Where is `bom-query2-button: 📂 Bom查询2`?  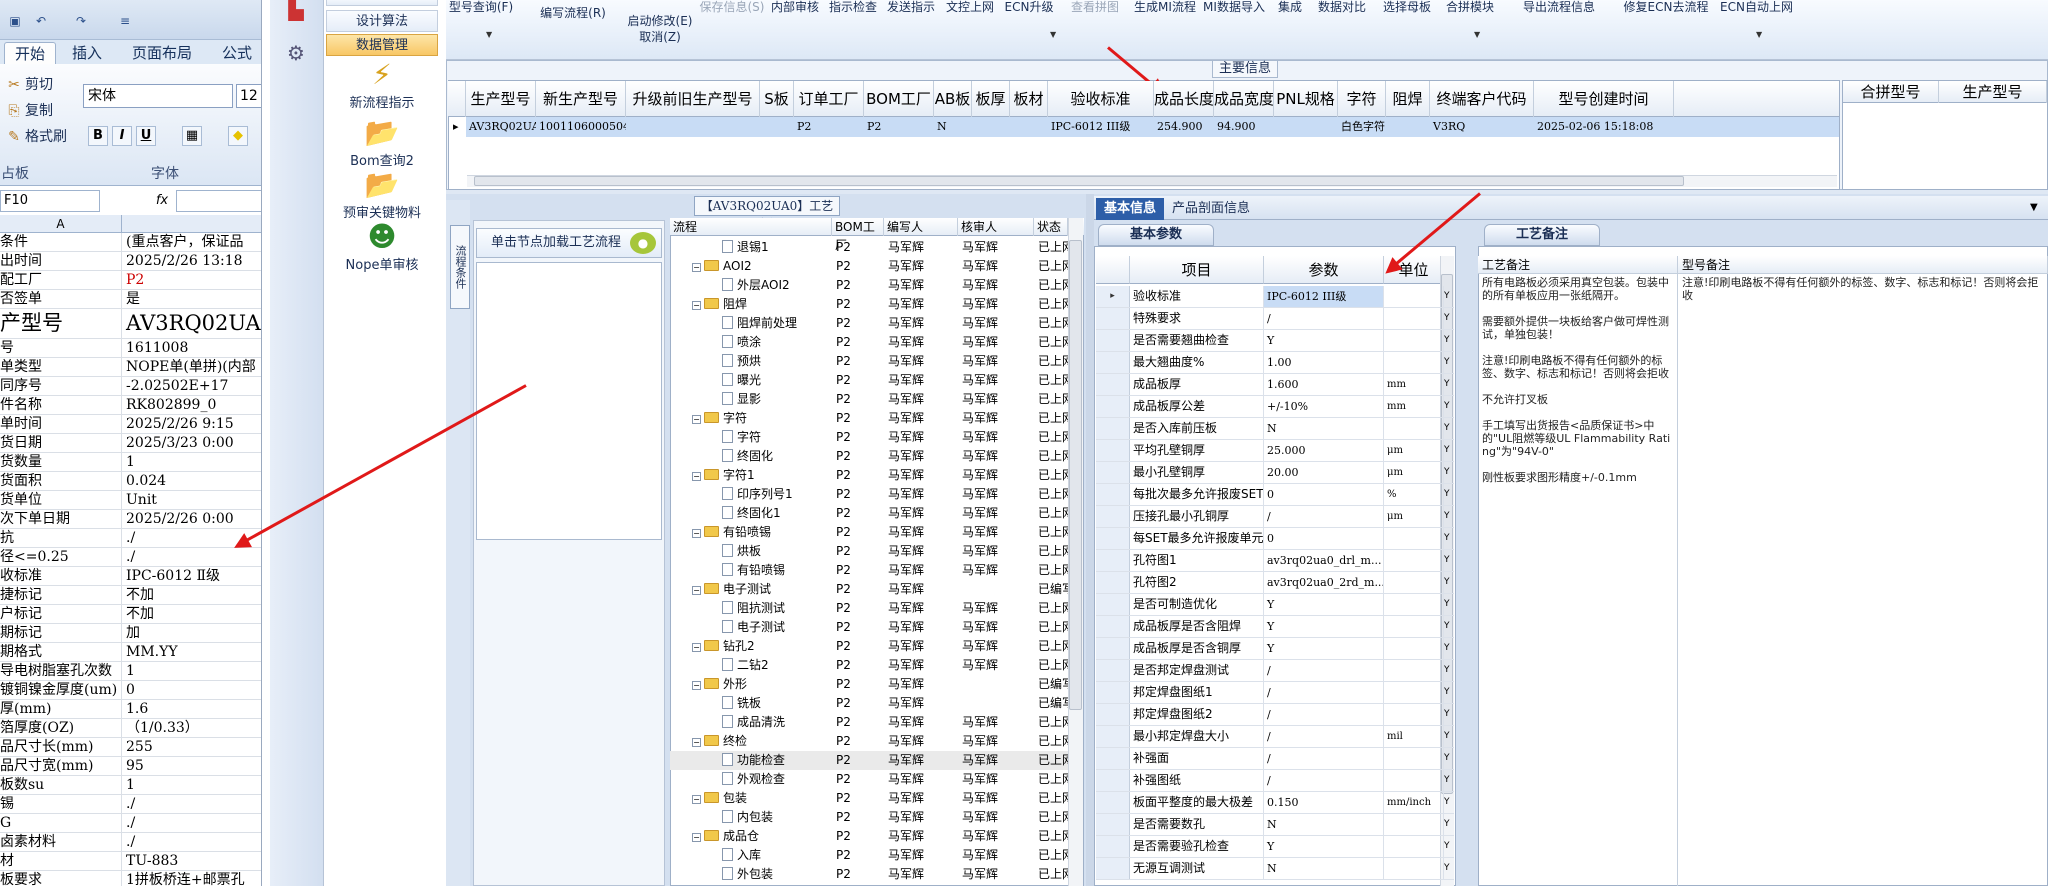
bom-query2-button: 📂 Bom查询2 is located at coordinates (382, 142).